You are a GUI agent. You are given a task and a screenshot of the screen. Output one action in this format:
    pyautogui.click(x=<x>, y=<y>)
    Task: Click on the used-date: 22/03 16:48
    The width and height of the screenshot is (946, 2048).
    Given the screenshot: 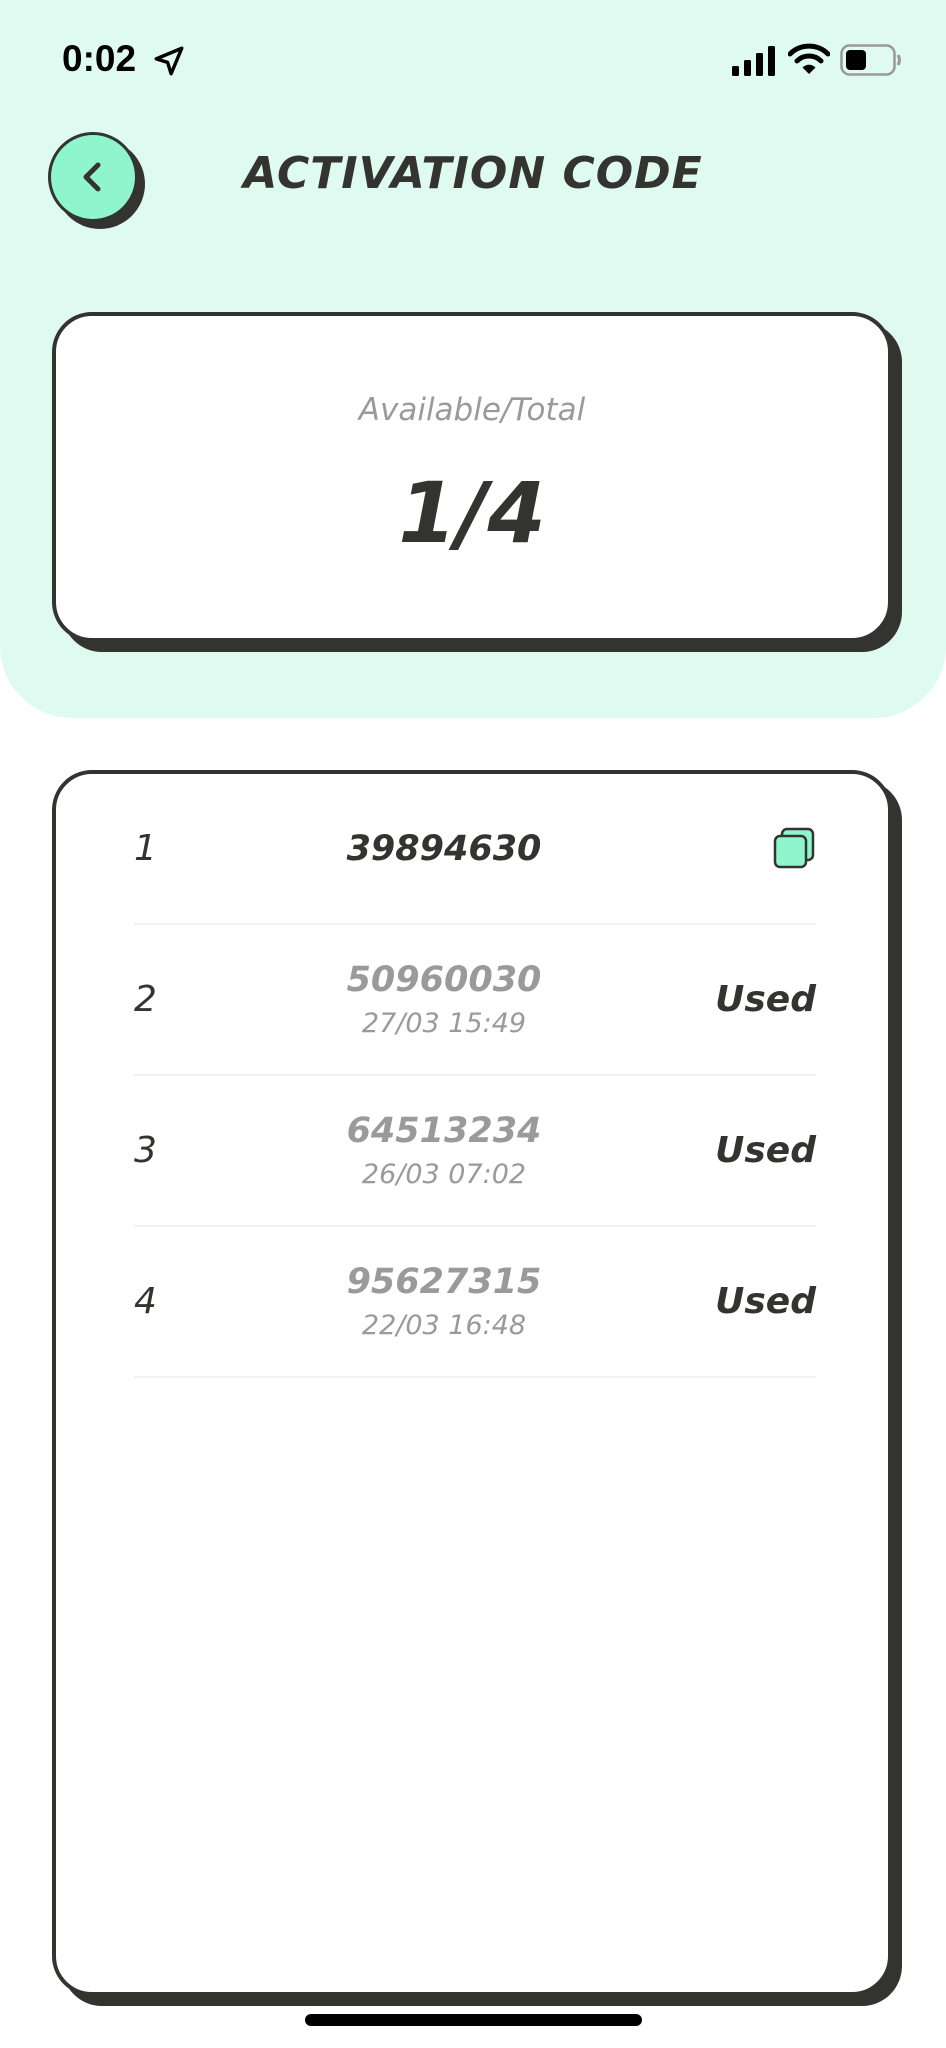 What is the action you would take?
    pyautogui.click(x=444, y=1325)
    